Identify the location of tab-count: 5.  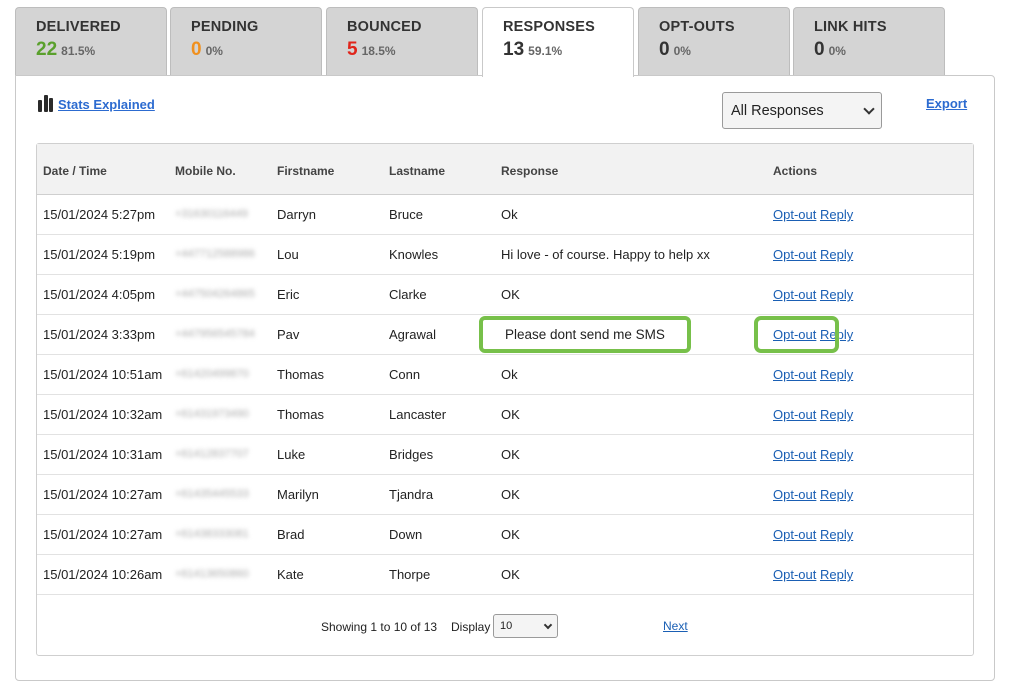
(352, 49).